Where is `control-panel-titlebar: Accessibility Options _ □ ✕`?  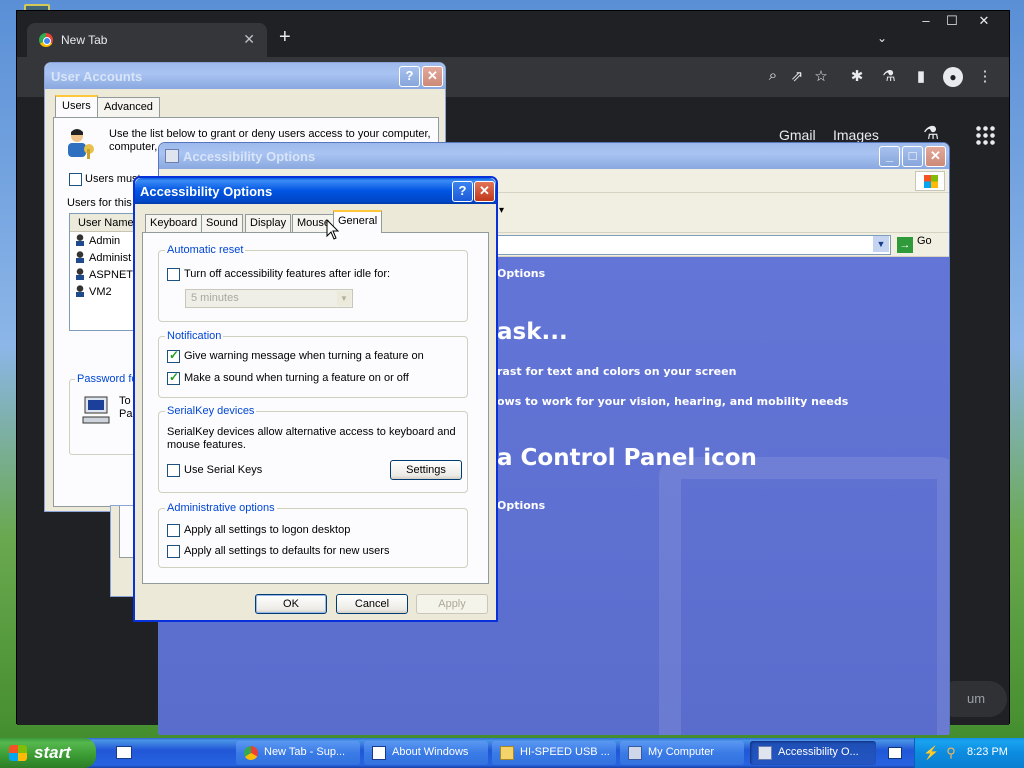 control-panel-titlebar: Accessibility Options _ □ ✕ is located at coordinates (554, 156).